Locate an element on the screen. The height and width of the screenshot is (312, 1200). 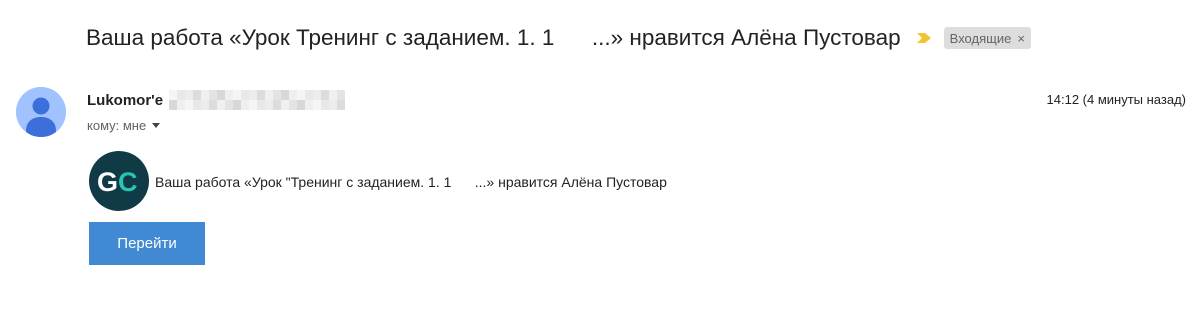
svg-text: G is located at coordinates (107, 182).